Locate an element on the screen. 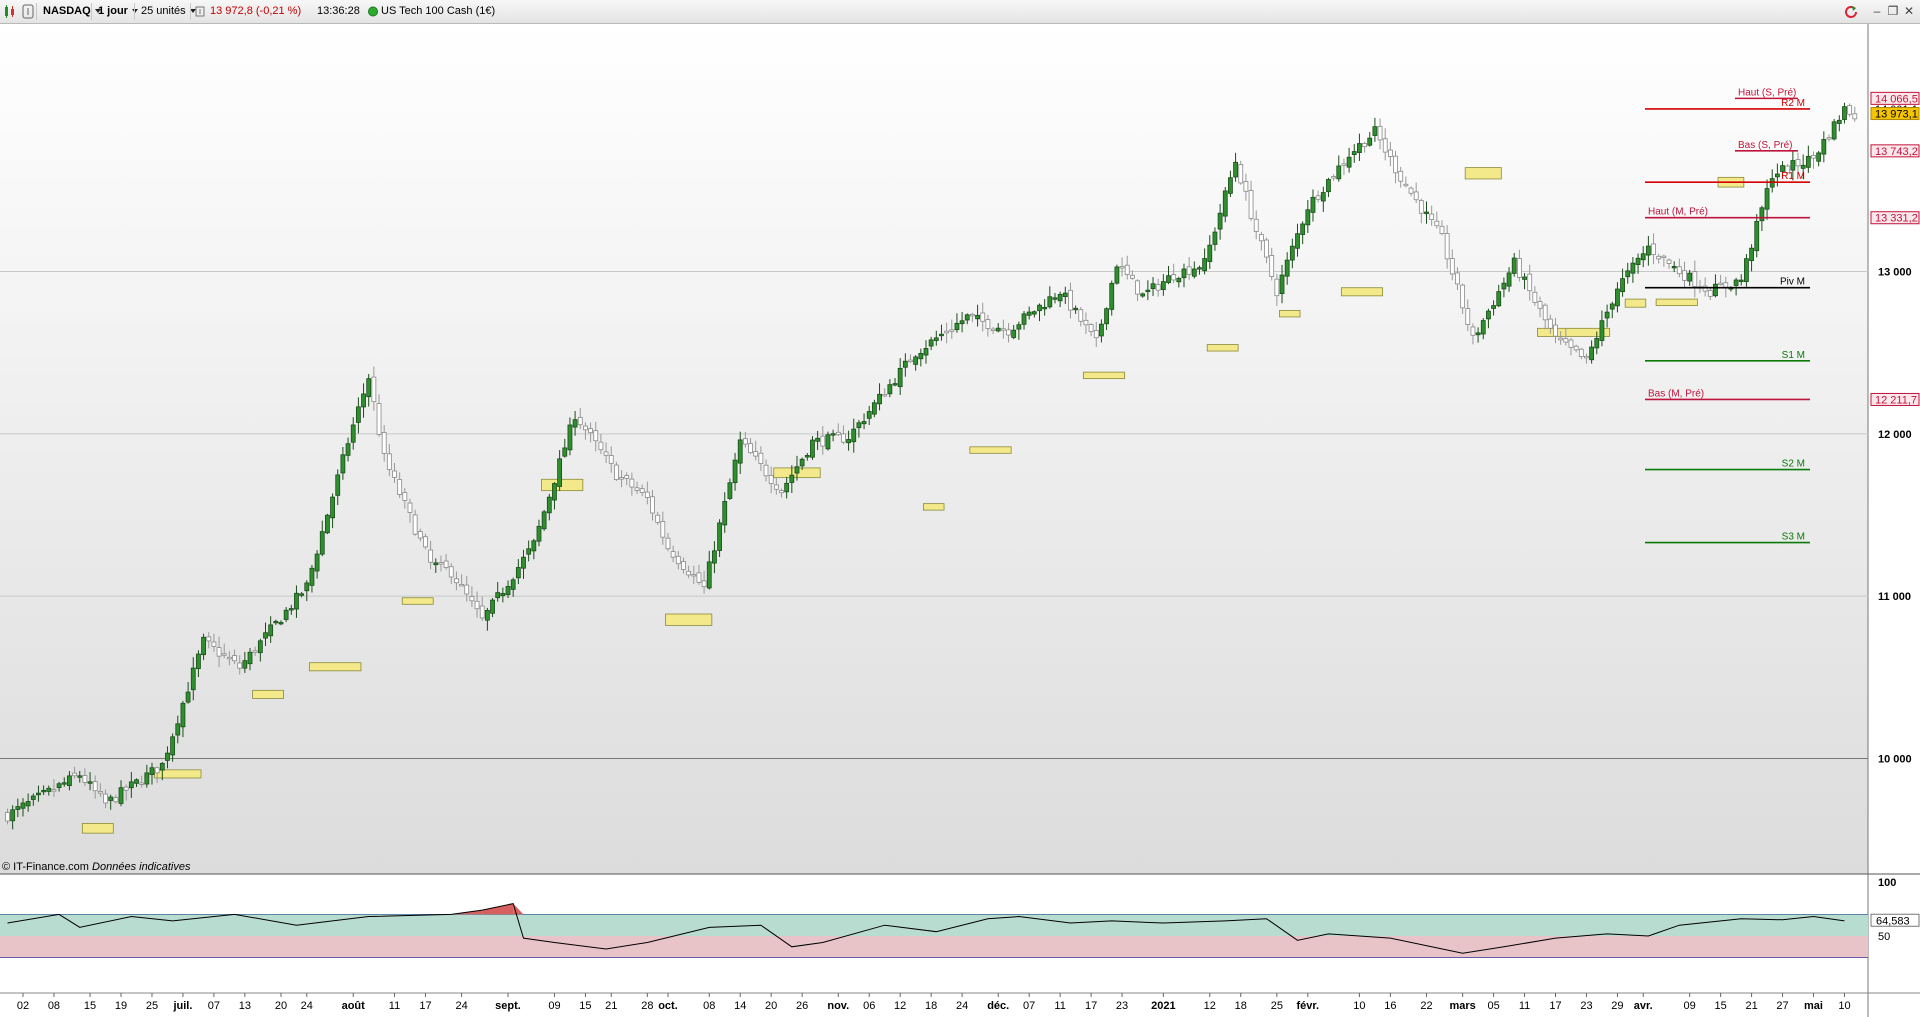 This screenshot has width=1920, height=1017. x-tick-label: nov. is located at coordinates (838, 1006).